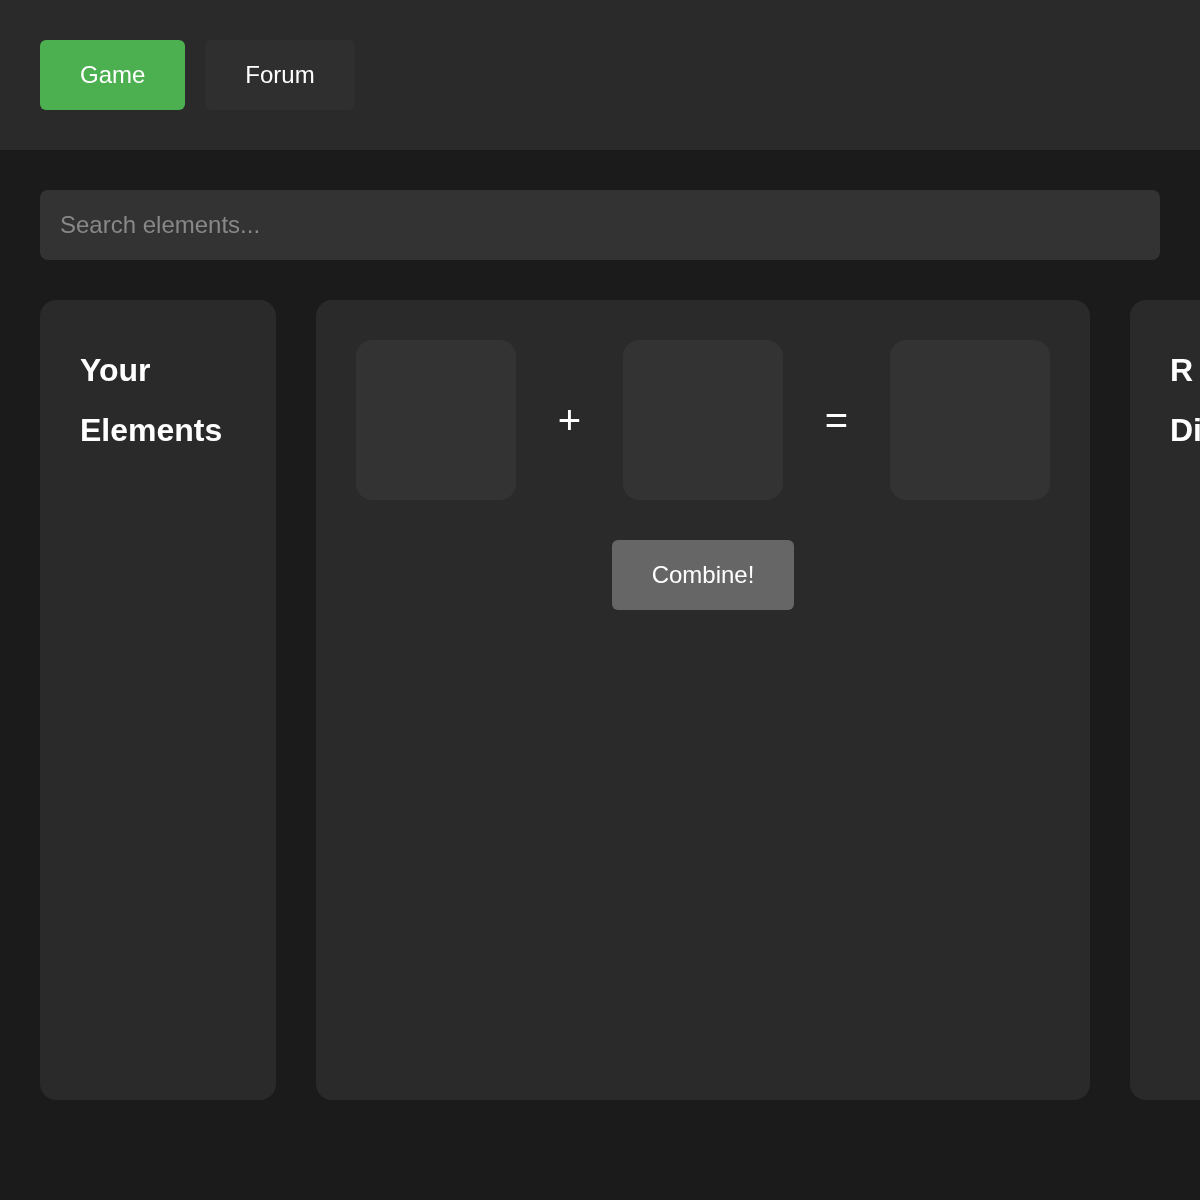  I want to click on panel-title: R, so click(1182, 370).